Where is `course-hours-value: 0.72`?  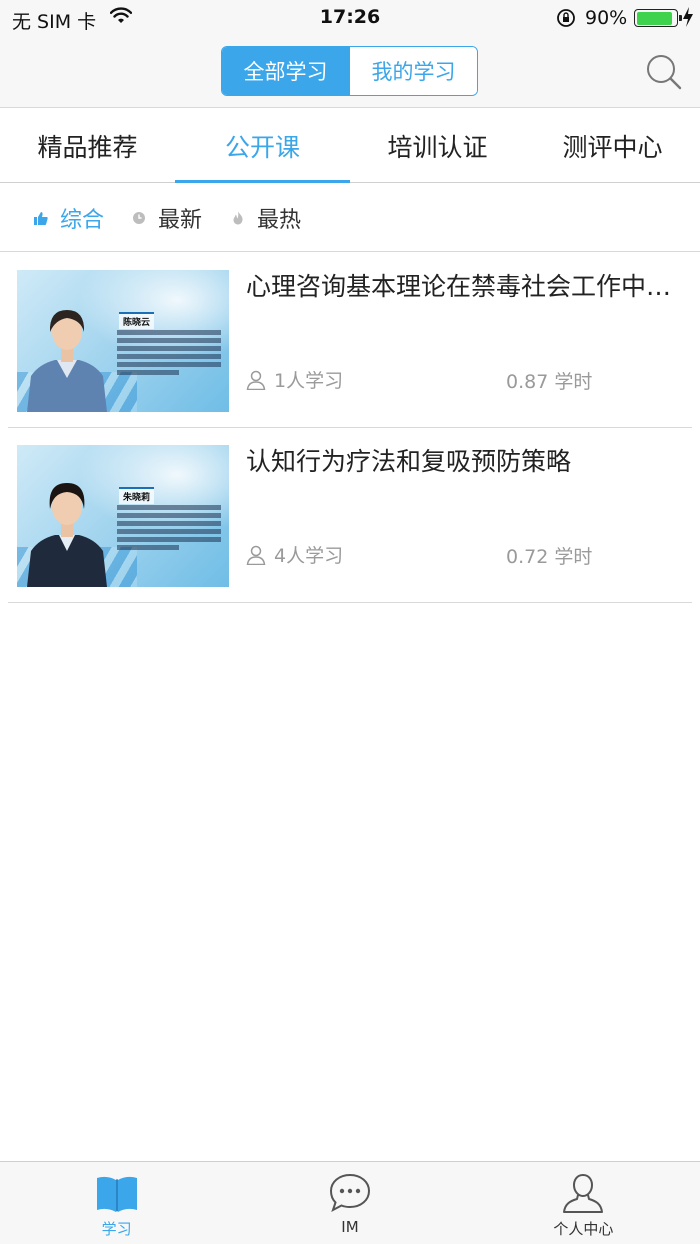
course-hours-value: 0.72 is located at coordinates (527, 557).